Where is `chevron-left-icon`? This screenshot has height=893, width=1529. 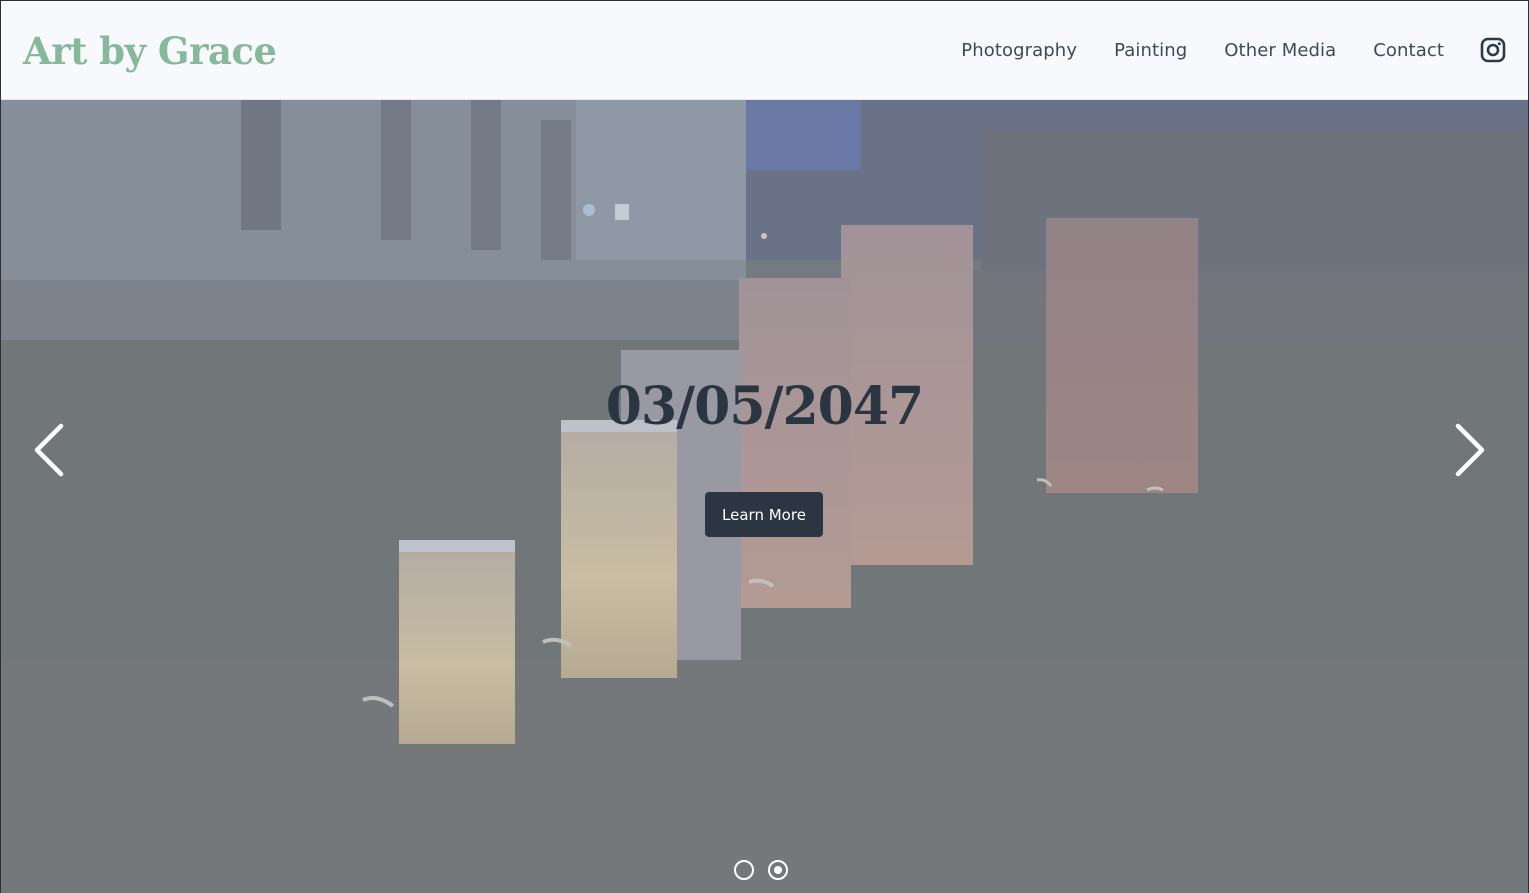
chevron-left-icon is located at coordinates (49, 450).